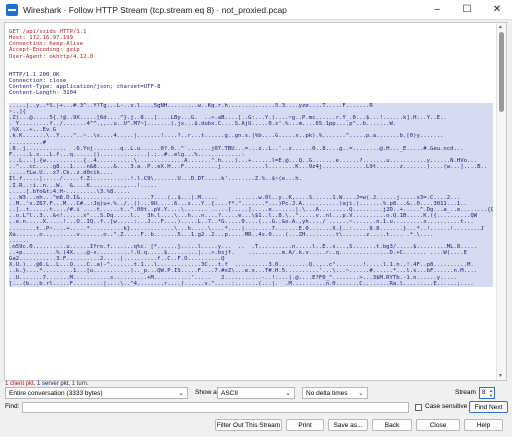 The height and width of the screenshot is (437, 512). What do you see at coordinates (491, 393) in the screenshot?
I see `spin-arrows-icon: ▲ ▼` at bounding box center [491, 393].